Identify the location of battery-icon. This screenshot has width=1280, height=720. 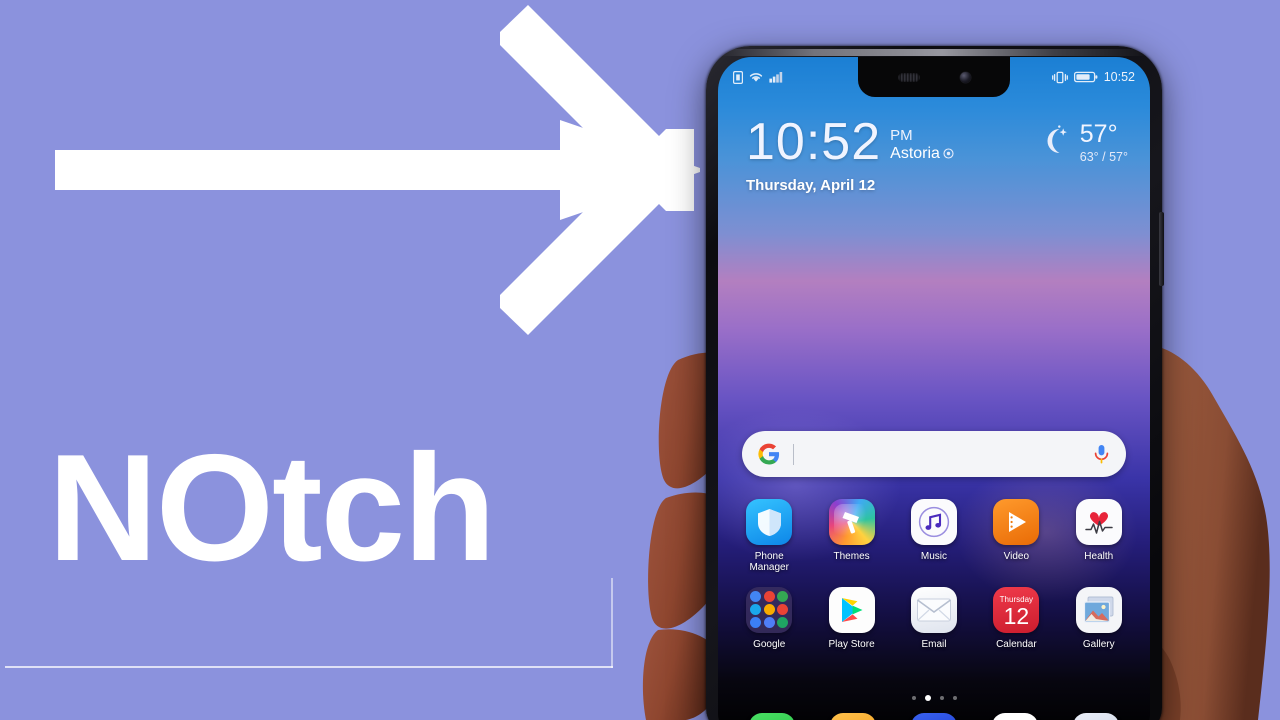
(1085, 77).